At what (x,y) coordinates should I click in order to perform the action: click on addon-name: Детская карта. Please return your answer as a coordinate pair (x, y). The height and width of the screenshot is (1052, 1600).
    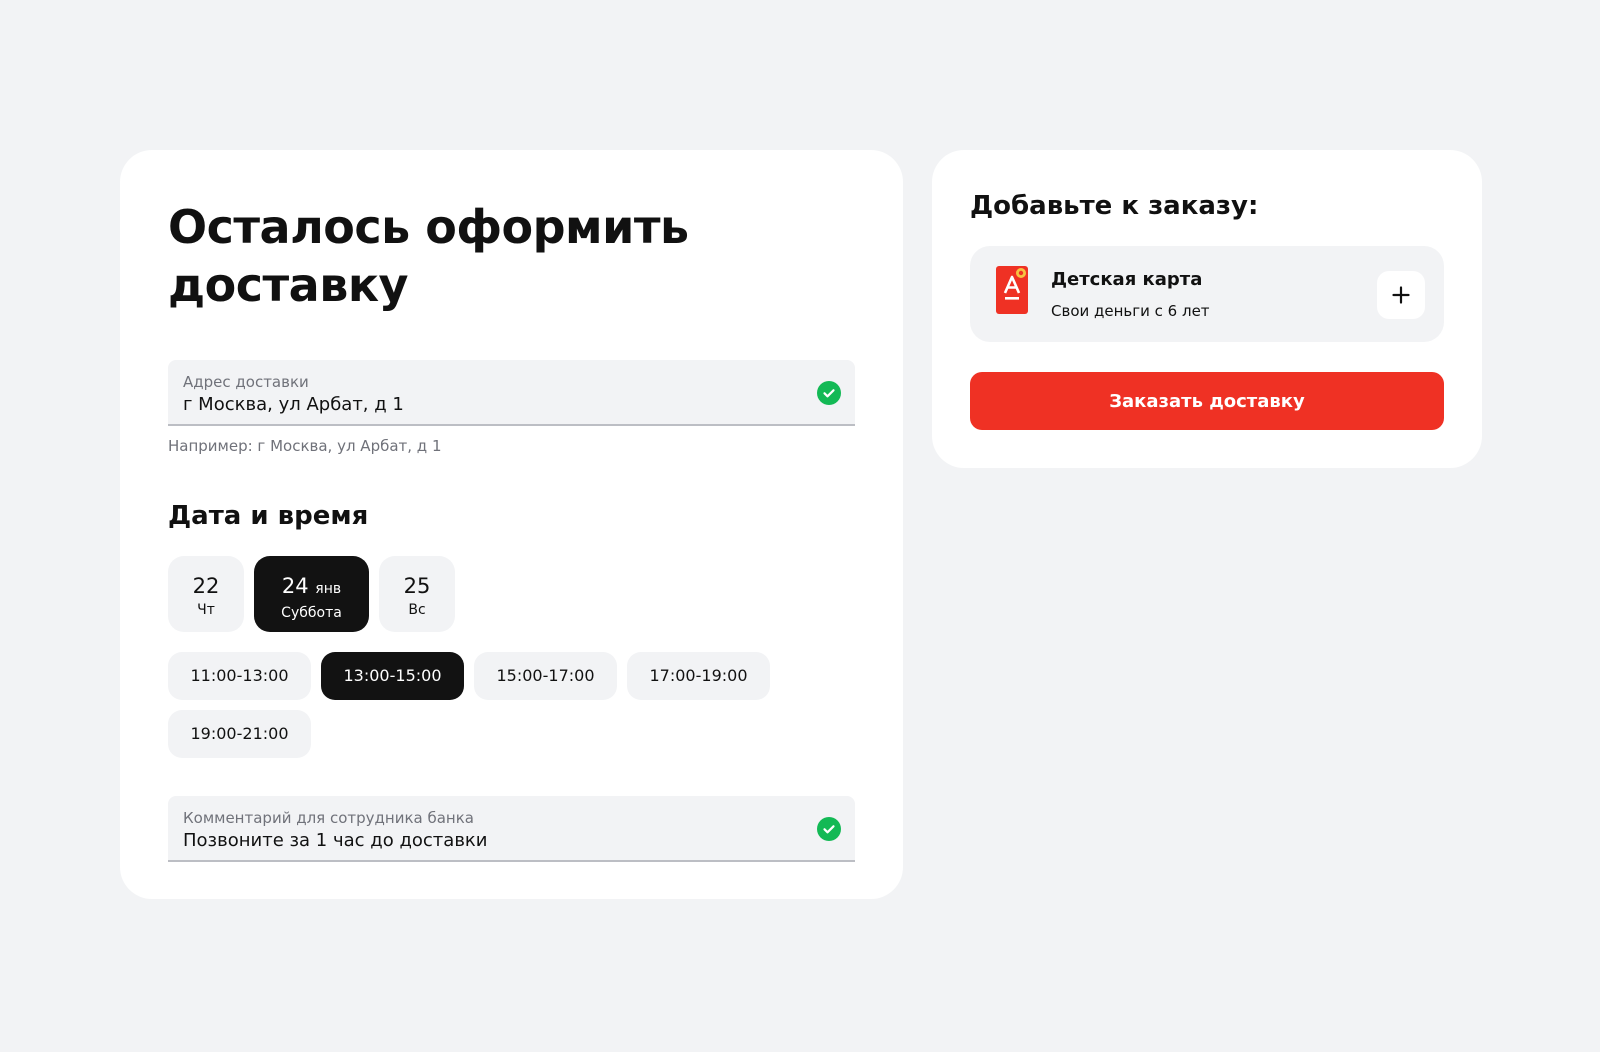
    Looking at the image, I should click on (1127, 279).